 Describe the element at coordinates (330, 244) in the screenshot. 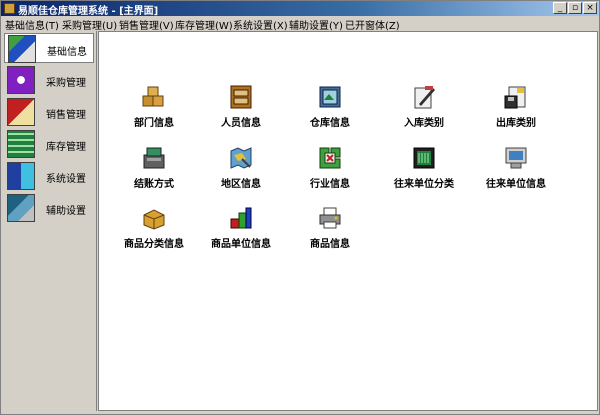

I see `tile-label: 商品信息` at that location.